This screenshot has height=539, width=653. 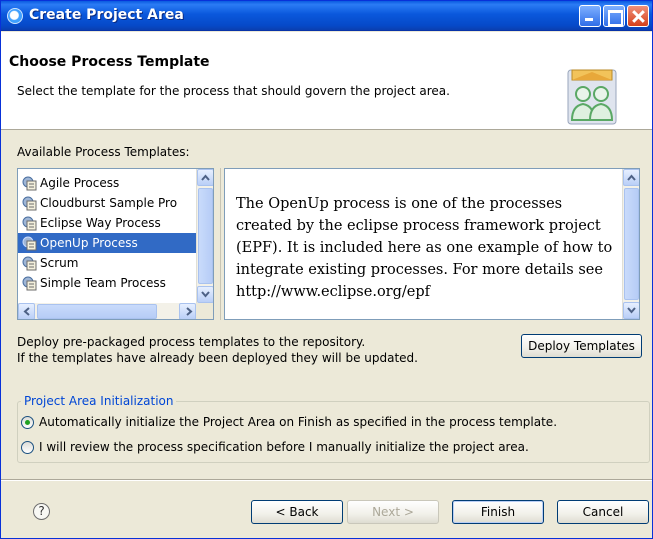 I want to click on group-title: Project Area Initialization, so click(x=99, y=401).